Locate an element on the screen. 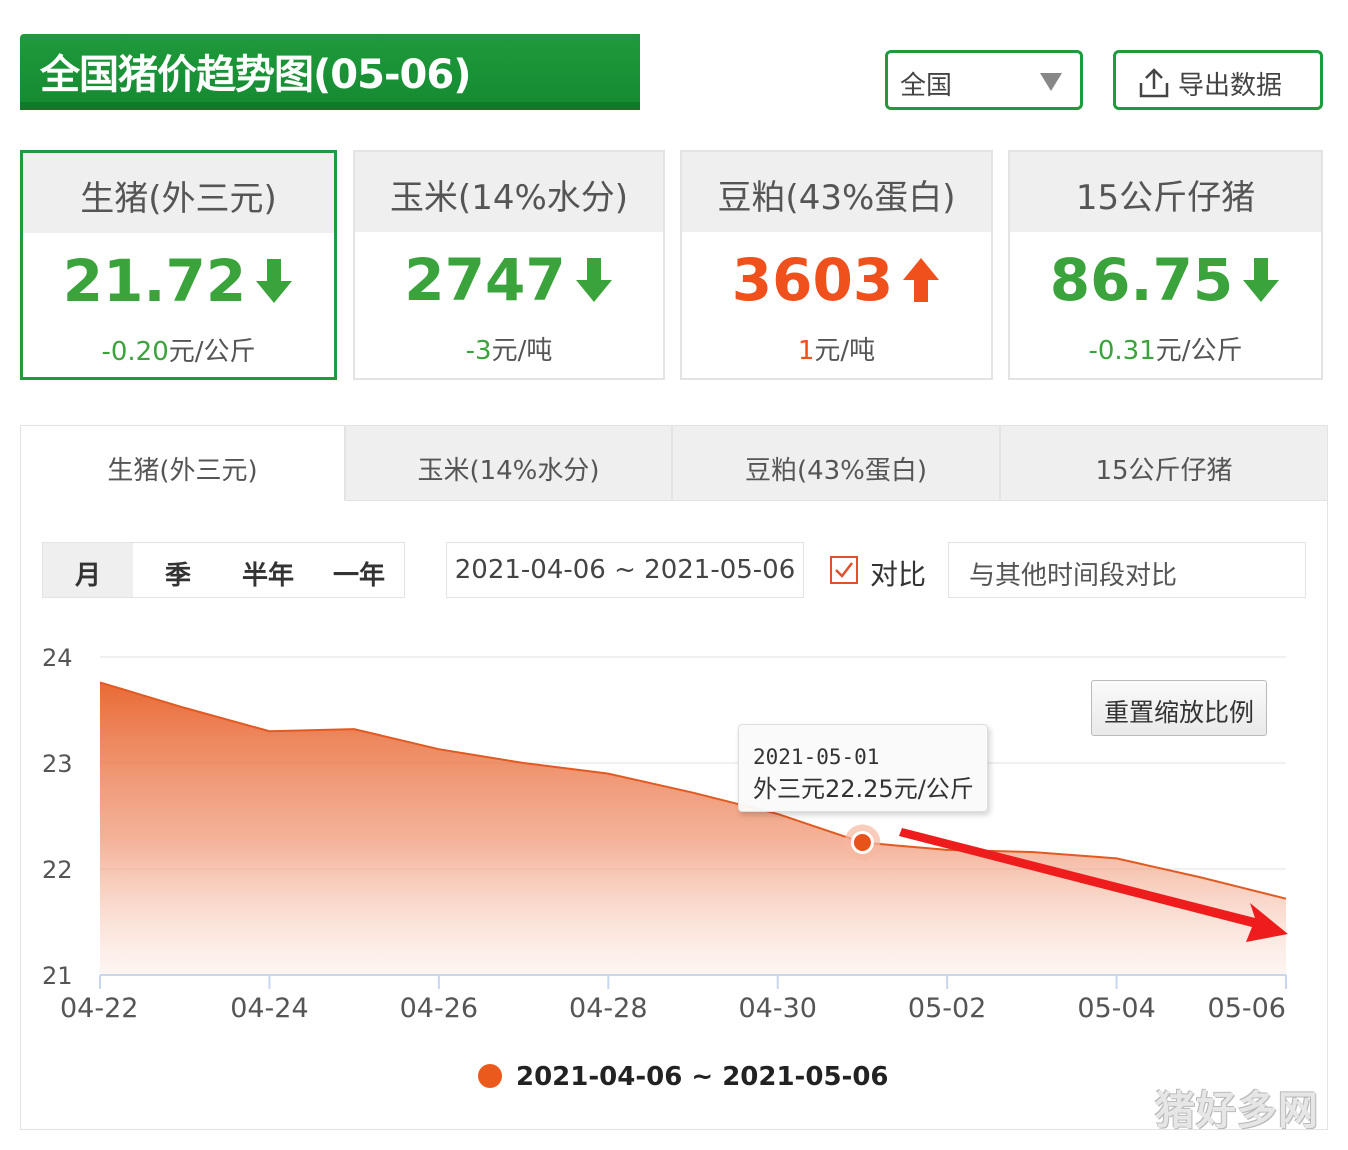 Image resolution: width=1348 pixels, height=1150 pixels. chart-tooltip: 2021-05-01 外三元22.25元/公斤 is located at coordinates (863, 768).